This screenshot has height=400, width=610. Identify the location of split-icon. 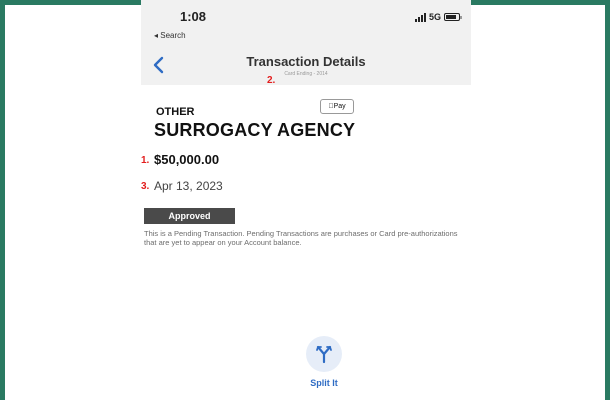
(324, 354).